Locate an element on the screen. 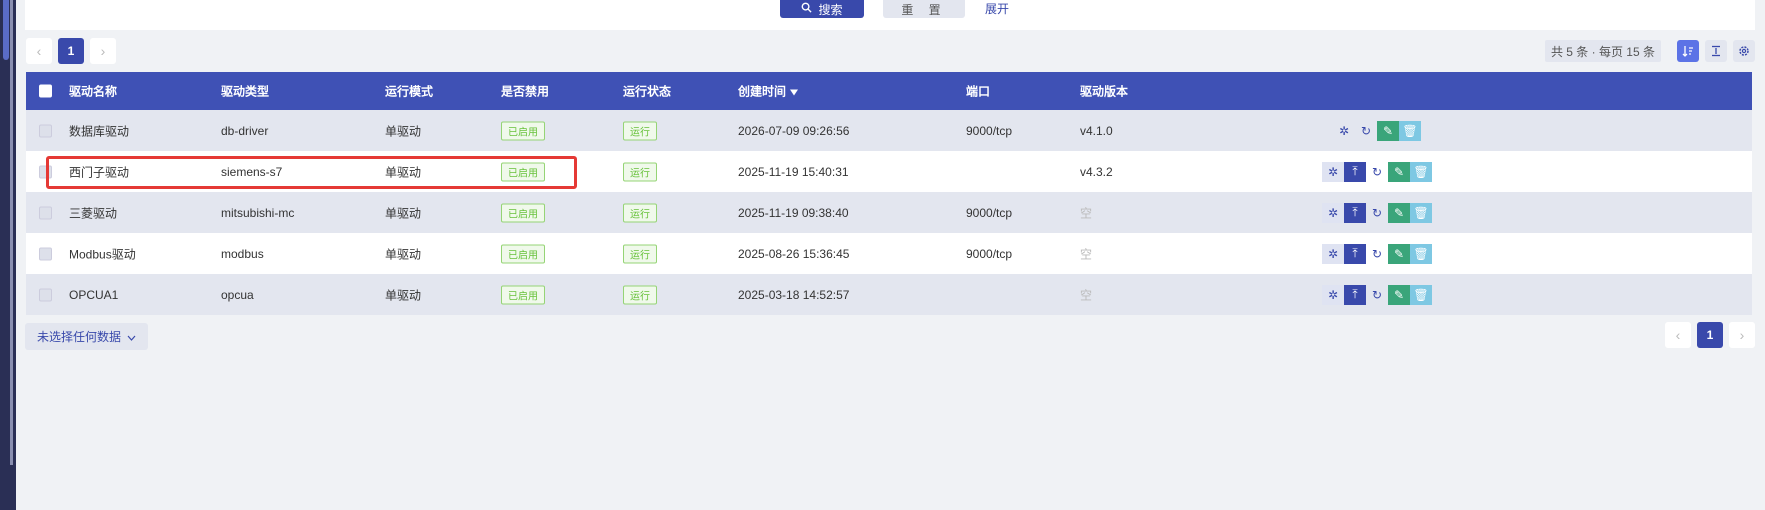 Image resolution: width=1765 pixels, height=510 pixels. bottom-pagination: ‹ 1 › is located at coordinates (1710, 335).